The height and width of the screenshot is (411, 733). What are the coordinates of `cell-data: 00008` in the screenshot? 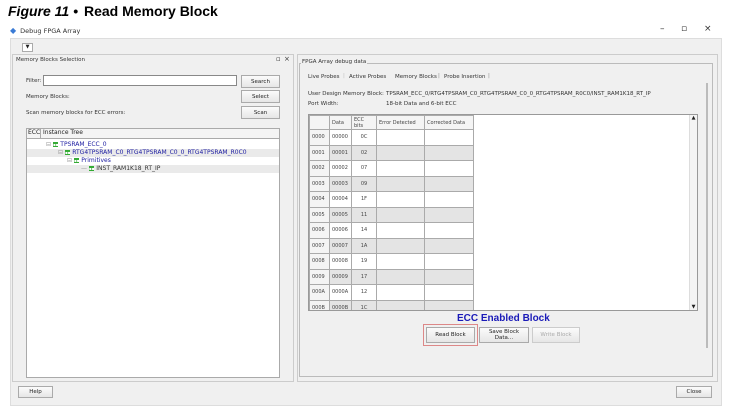 It's located at (340, 261).